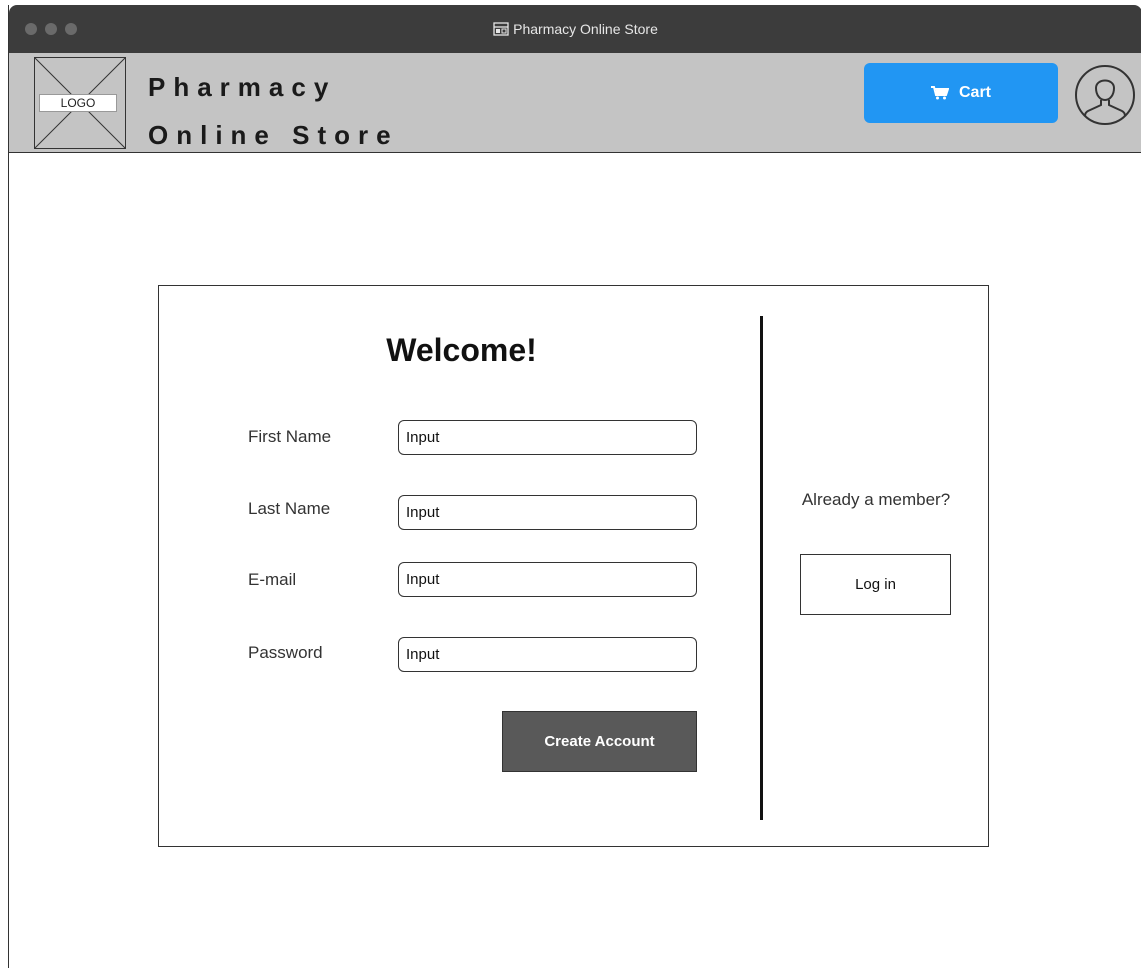 This screenshot has width=1141, height=968. I want to click on brand-line-2: Online Store, so click(273, 135).